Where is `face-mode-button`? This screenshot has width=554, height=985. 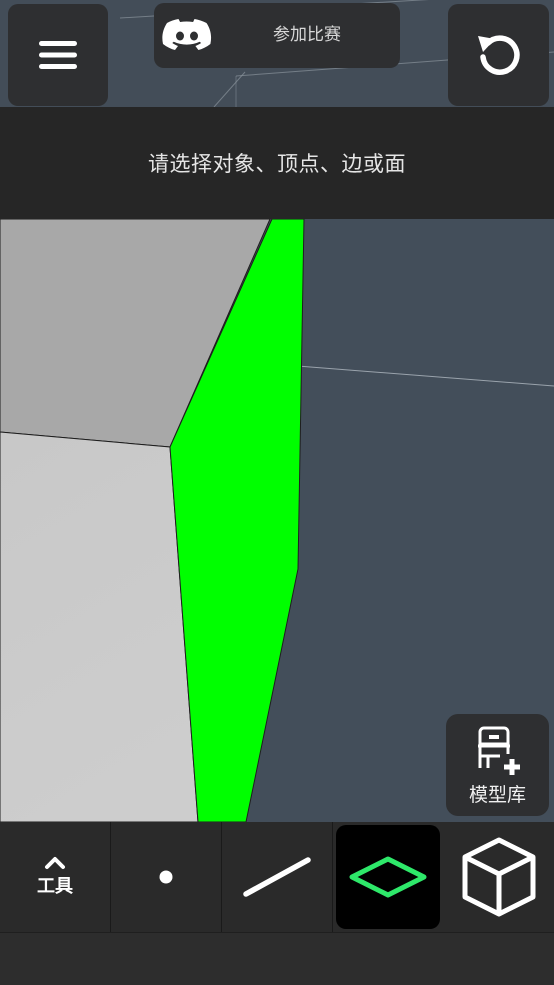 face-mode-button is located at coordinates (388, 877).